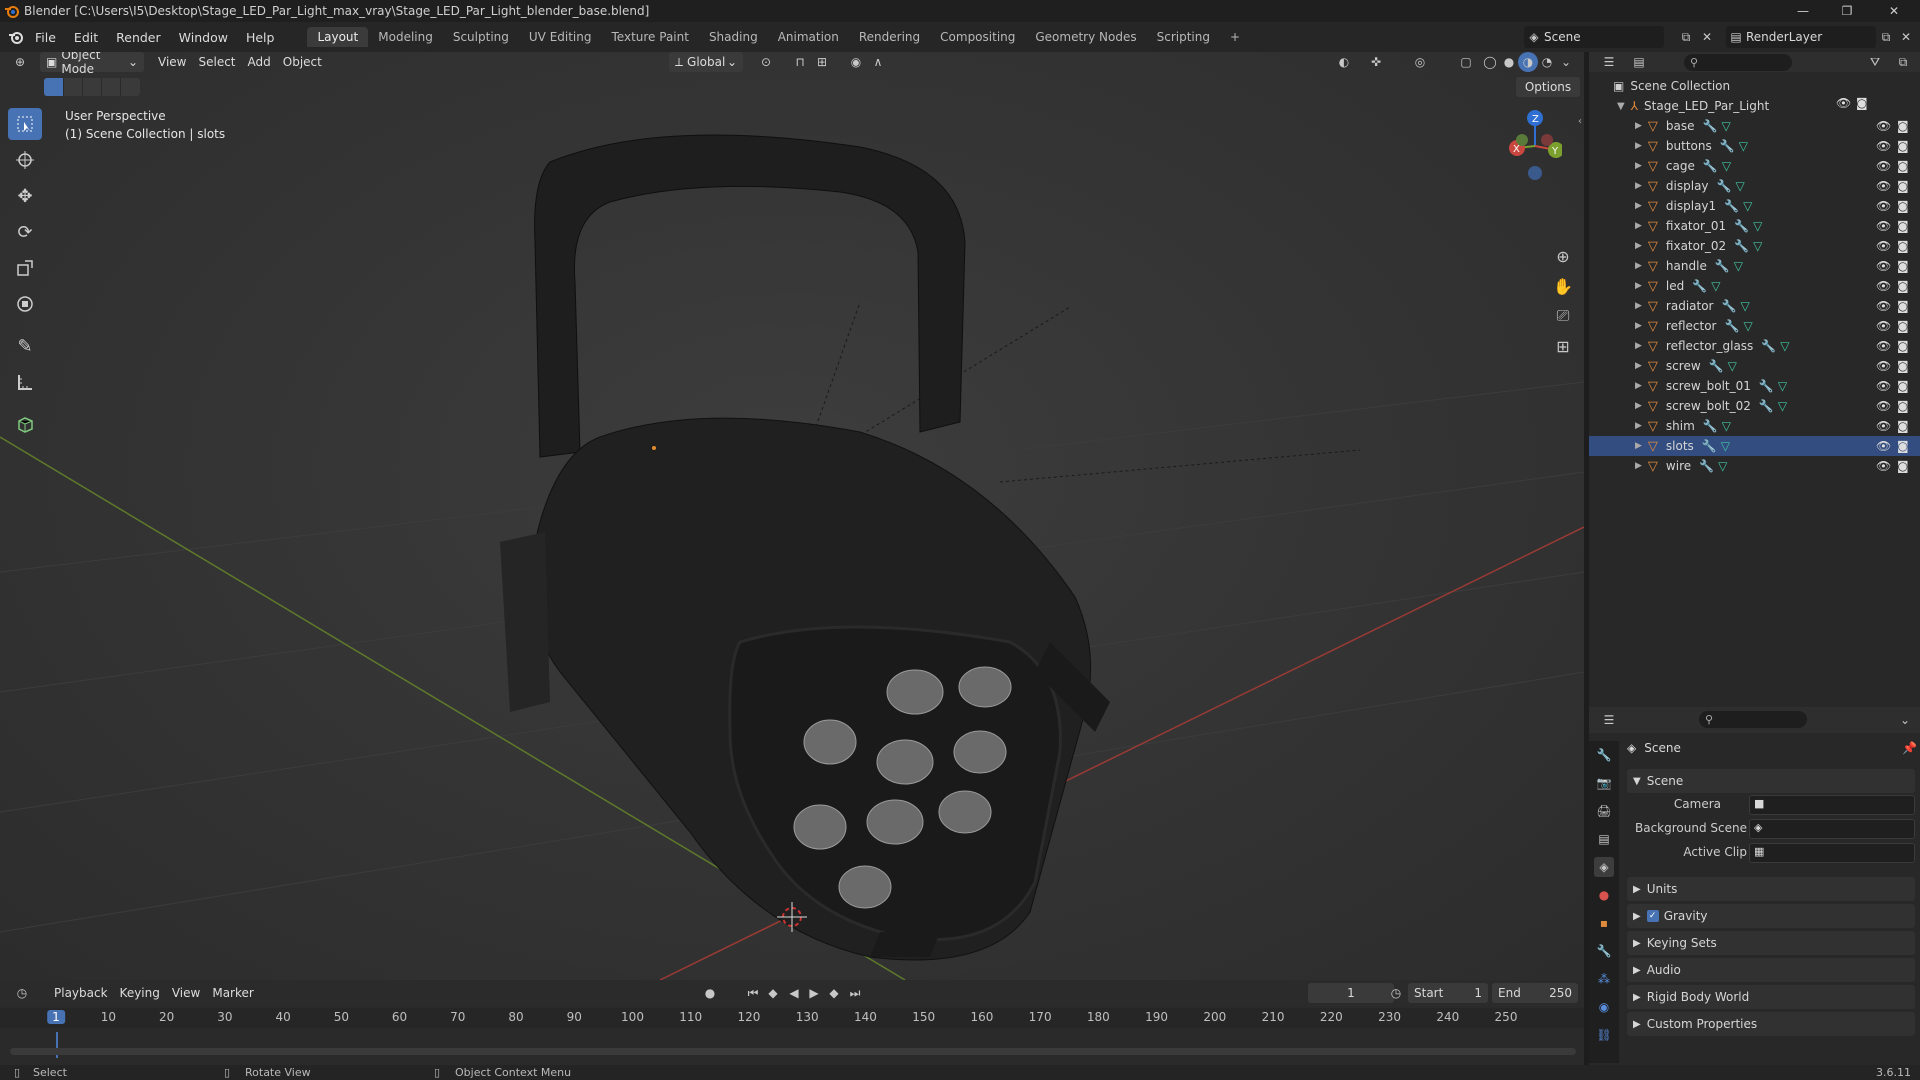  Describe the element at coordinates (1906, 37) in the screenshot. I see `delete-view-layer-icon: ✕` at that location.